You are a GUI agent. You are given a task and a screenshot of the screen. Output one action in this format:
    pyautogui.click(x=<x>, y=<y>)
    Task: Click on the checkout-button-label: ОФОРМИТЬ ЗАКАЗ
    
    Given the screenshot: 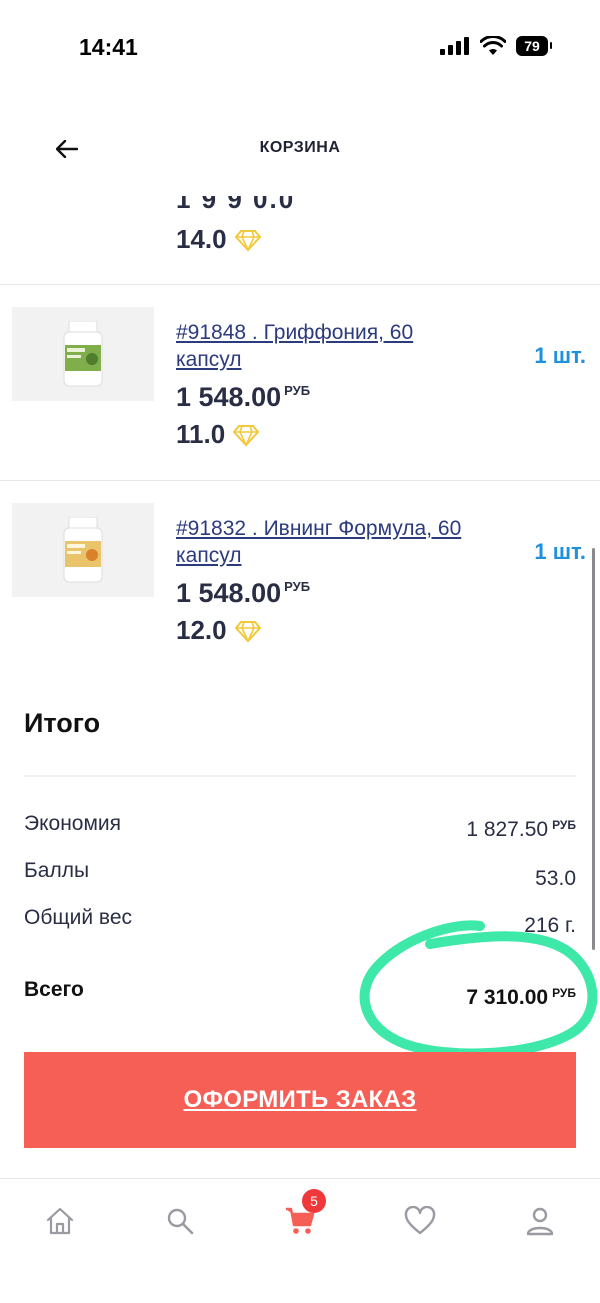 What is the action you would take?
    pyautogui.click(x=300, y=1099)
    